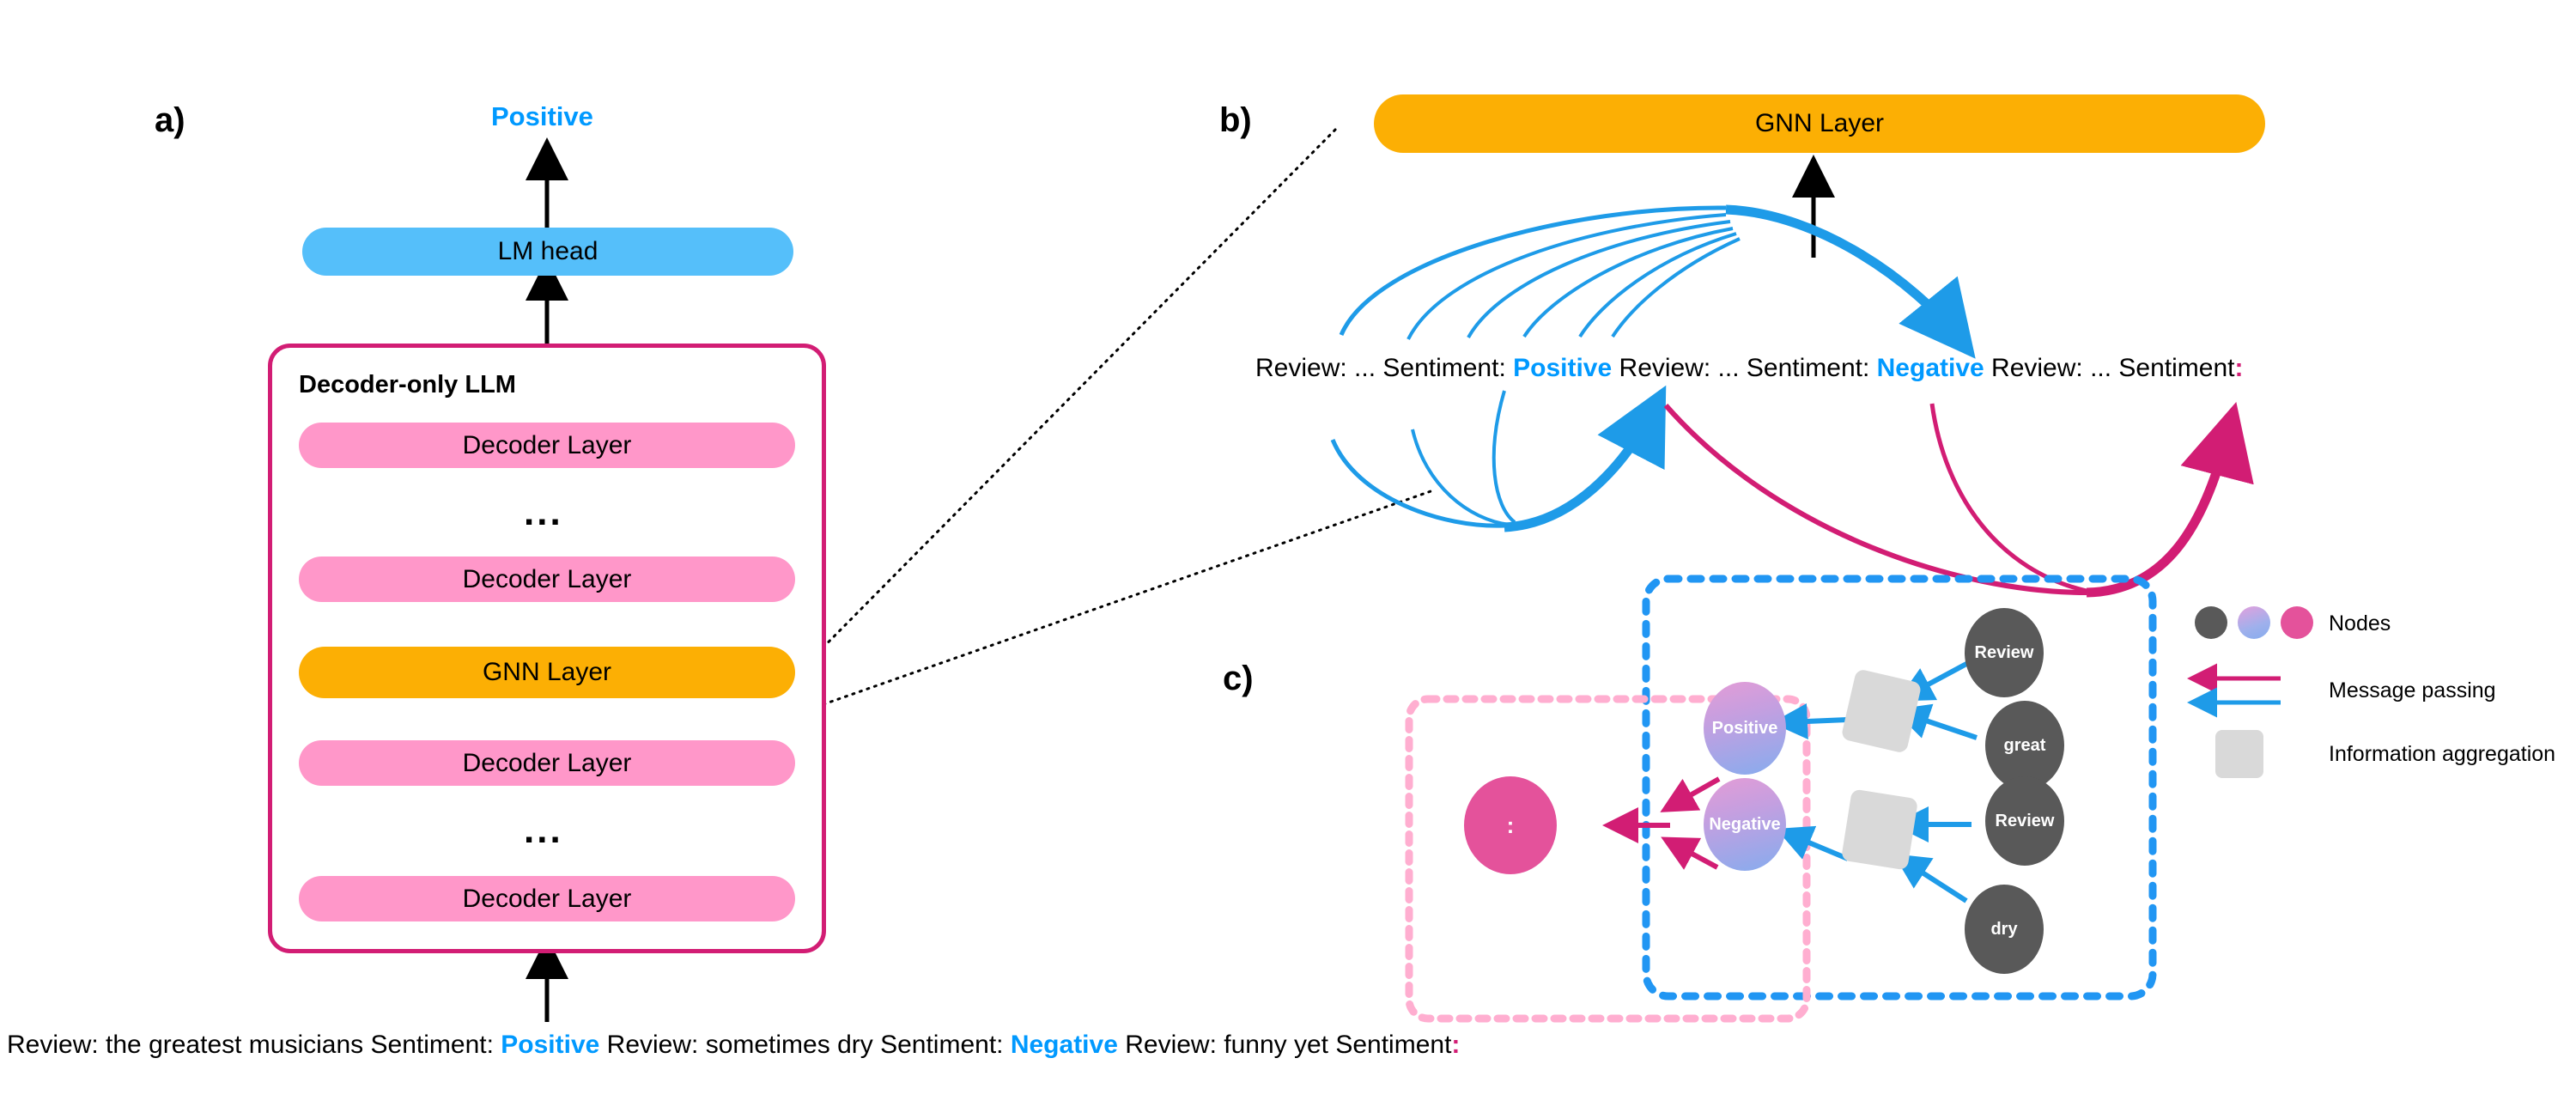 The width and height of the screenshot is (2576, 1113). What do you see at coordinates (1959, 500) in the screenshot?
I see `panel-b-lower-magenta-arcs` at bounding box center [1959, 500].